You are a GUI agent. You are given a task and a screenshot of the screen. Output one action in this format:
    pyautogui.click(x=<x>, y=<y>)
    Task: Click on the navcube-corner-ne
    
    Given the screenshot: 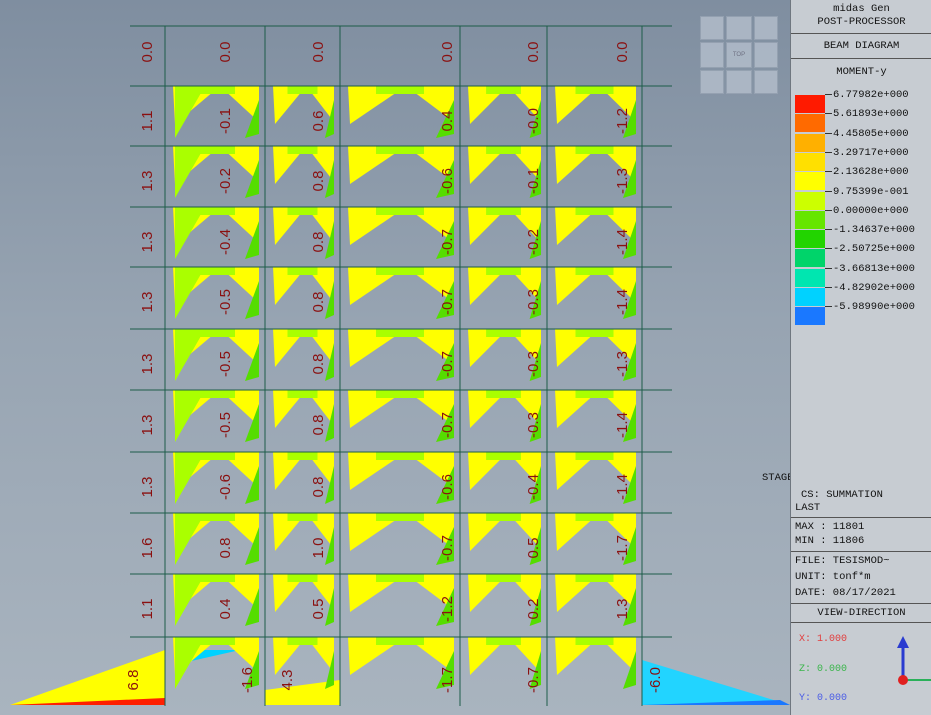 What is the action you would take?
    pyautogui.click(x=766, y=28)
    